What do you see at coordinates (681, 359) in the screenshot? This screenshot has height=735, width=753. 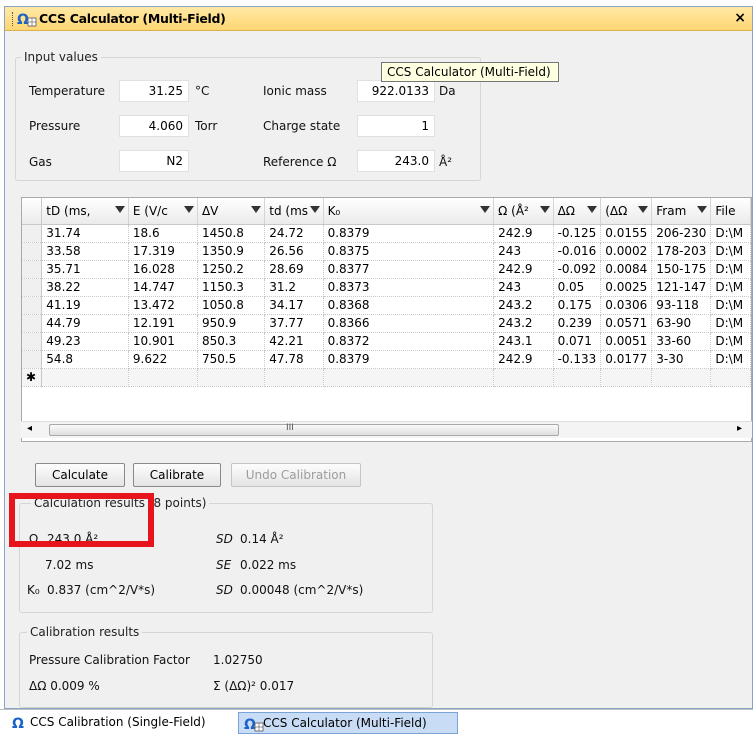 I see `table-cell: 3-30` at bounding box center [681, 359].